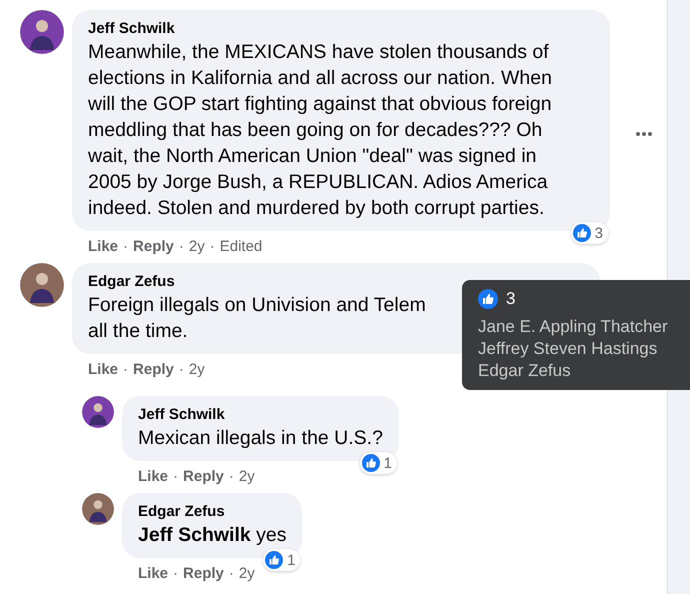  I want to click on comment-text: Foreign illegals on Univision and Telem all the time., so click(257, 318).